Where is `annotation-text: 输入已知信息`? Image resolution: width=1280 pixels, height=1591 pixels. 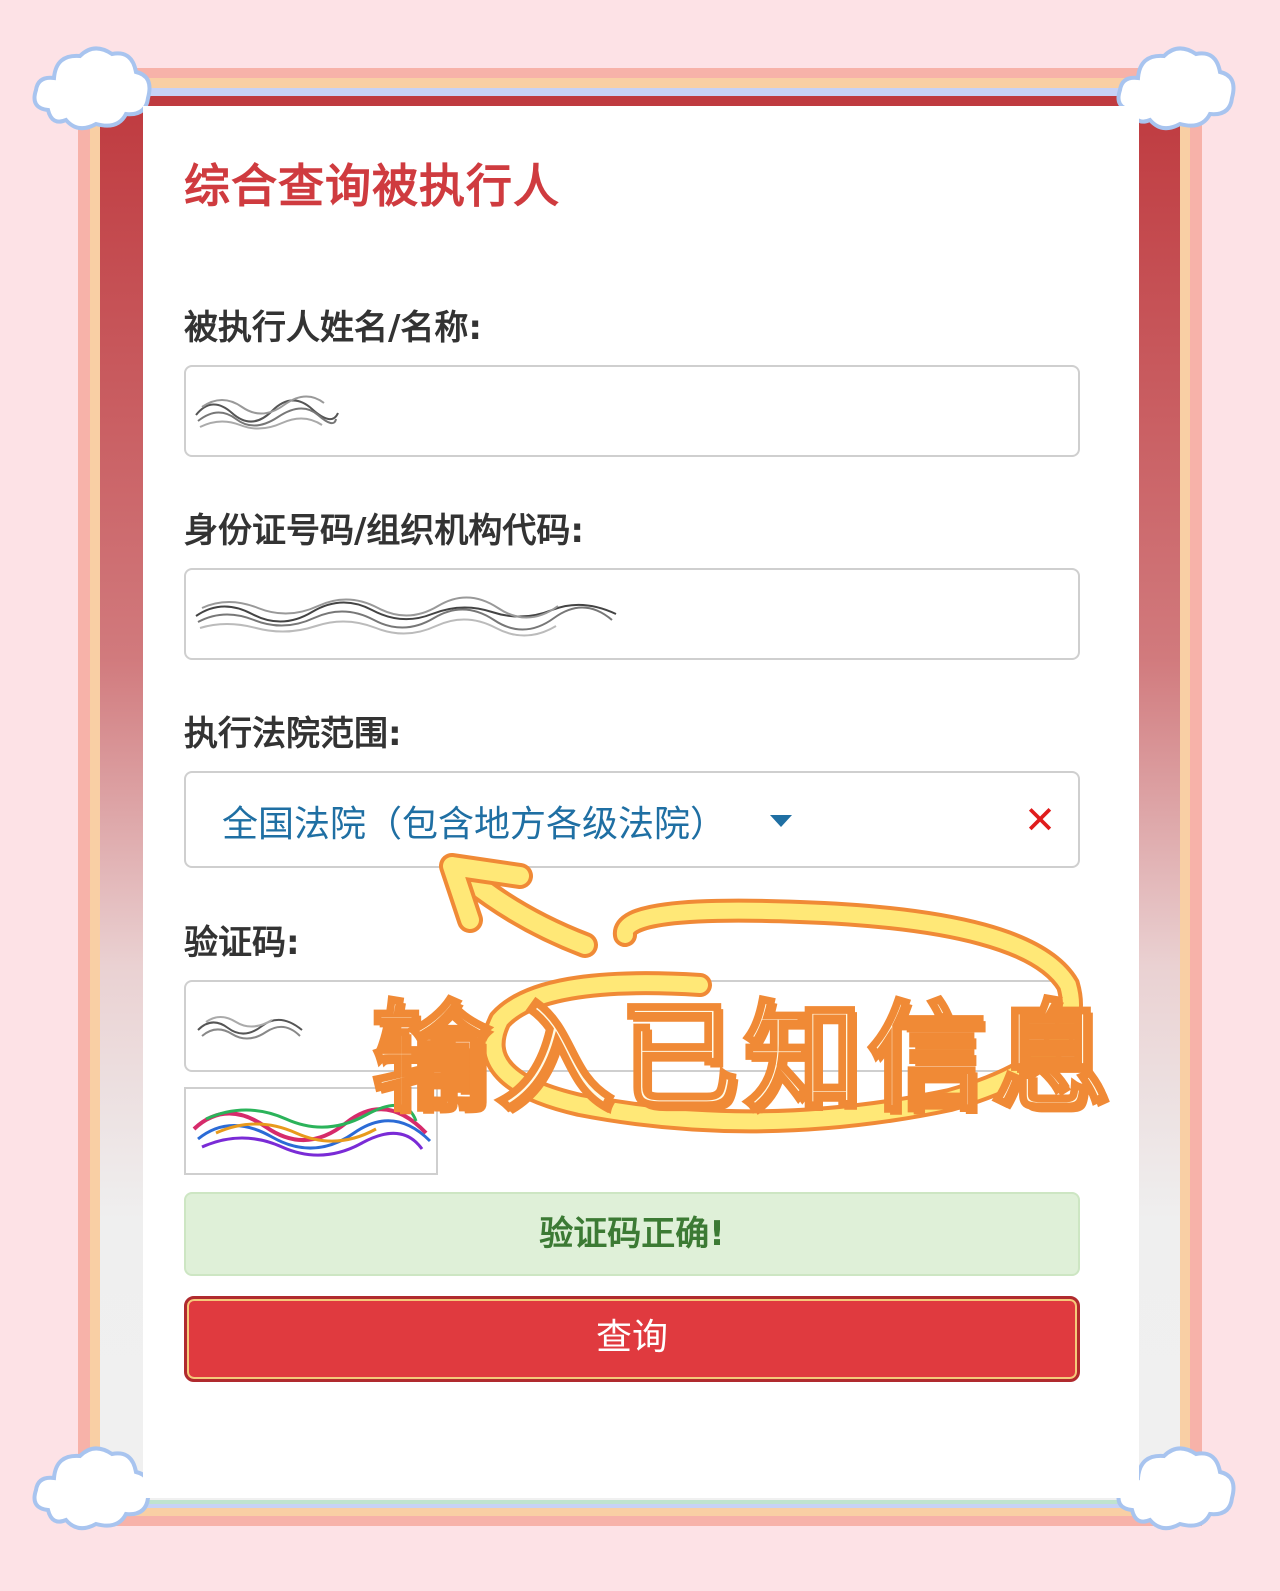
annotation-text: 输入已知信息 is located at coordinates (743, 1058).